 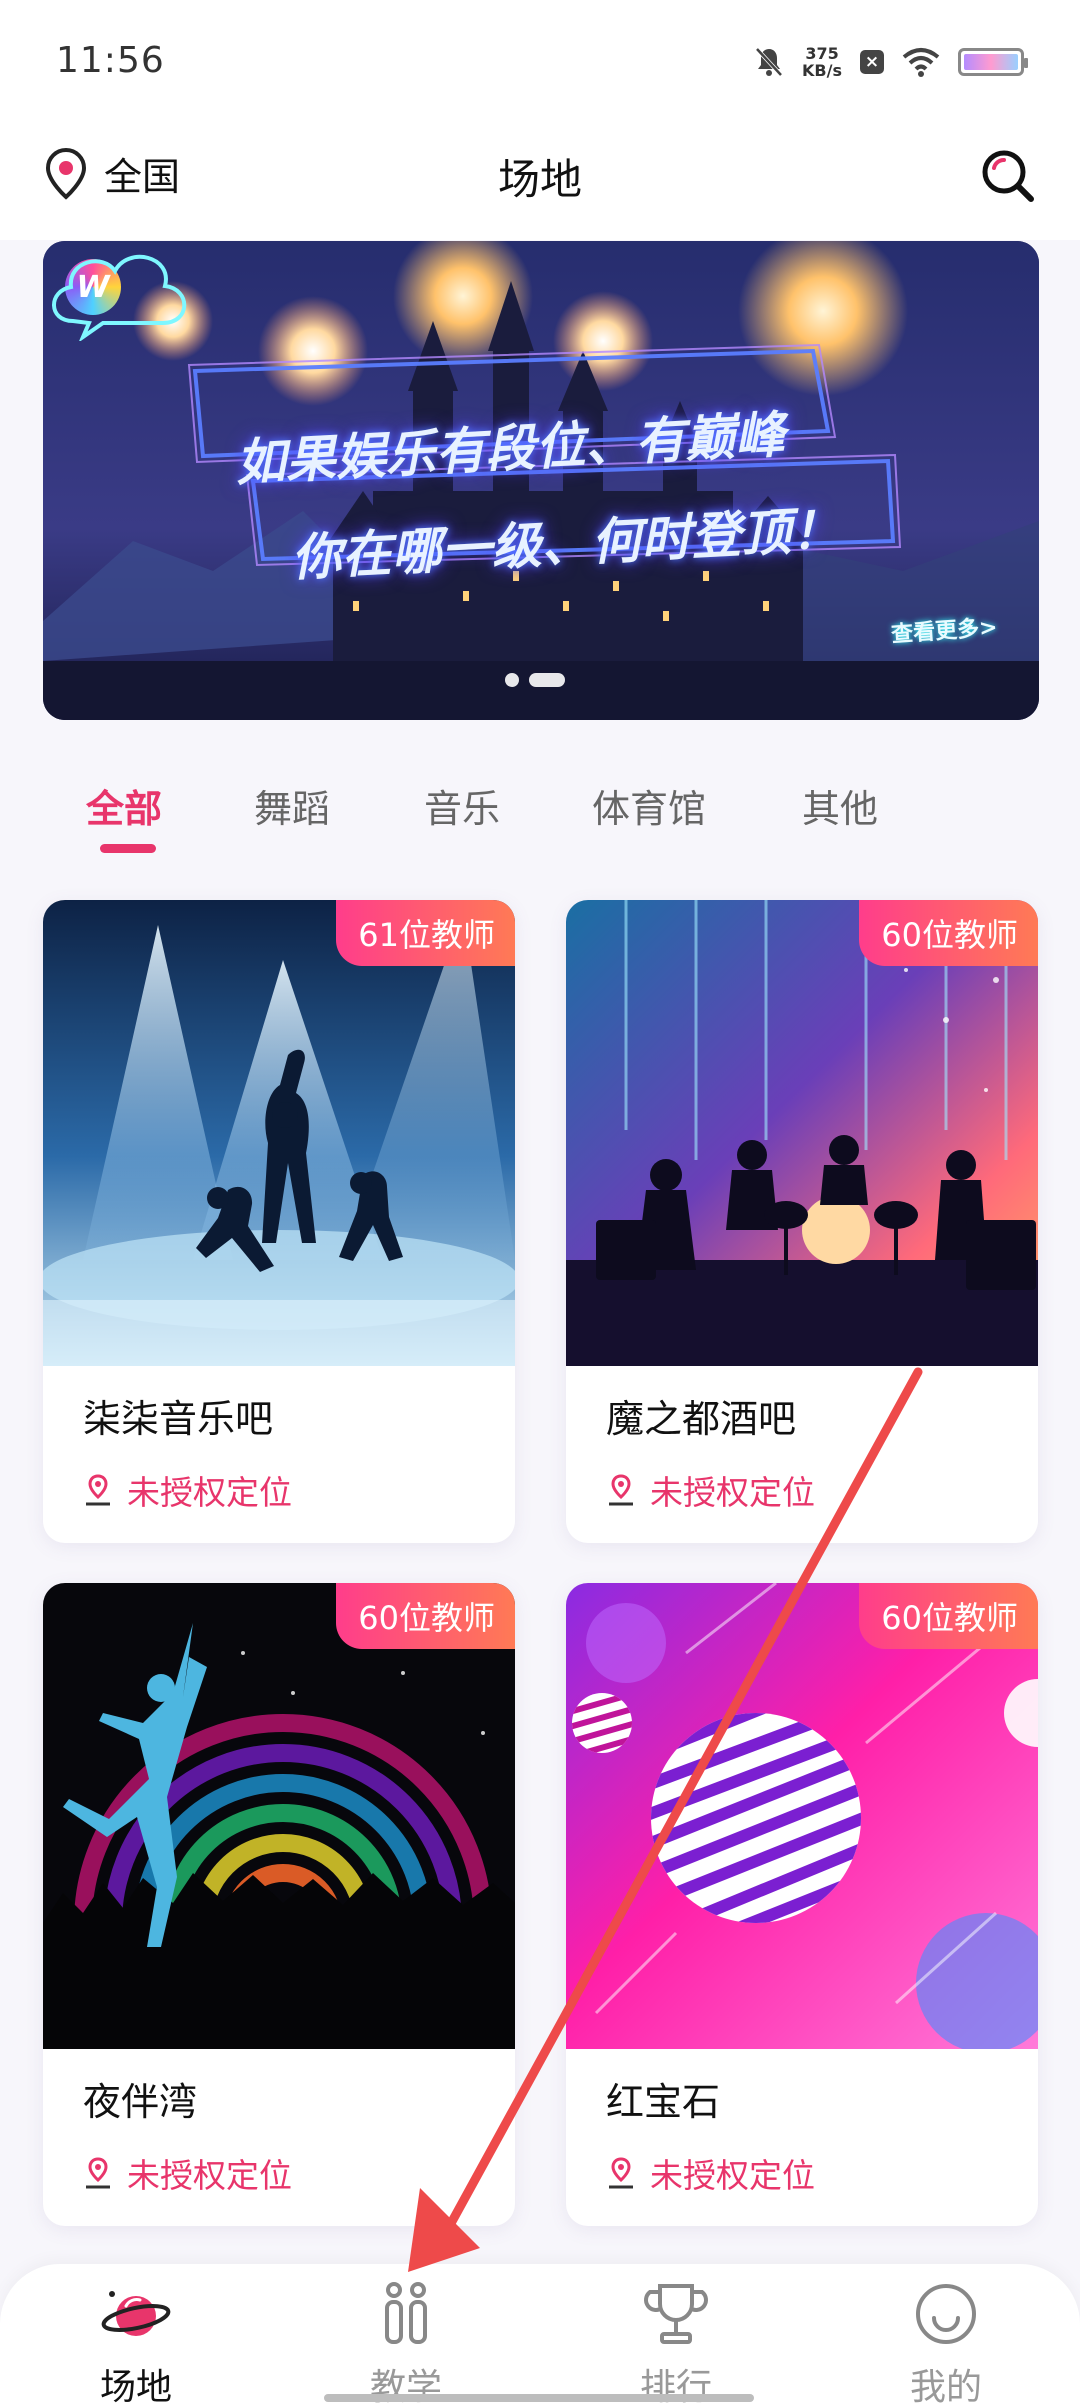 I want to click on venue-image: 61位教师, so click(x=279, y=1133).